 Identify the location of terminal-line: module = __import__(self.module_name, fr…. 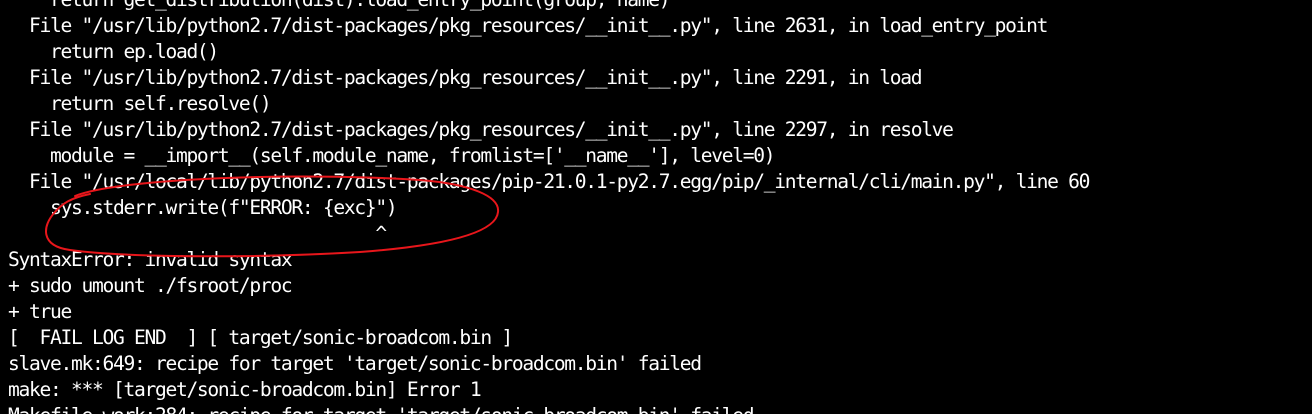
(392, 155).